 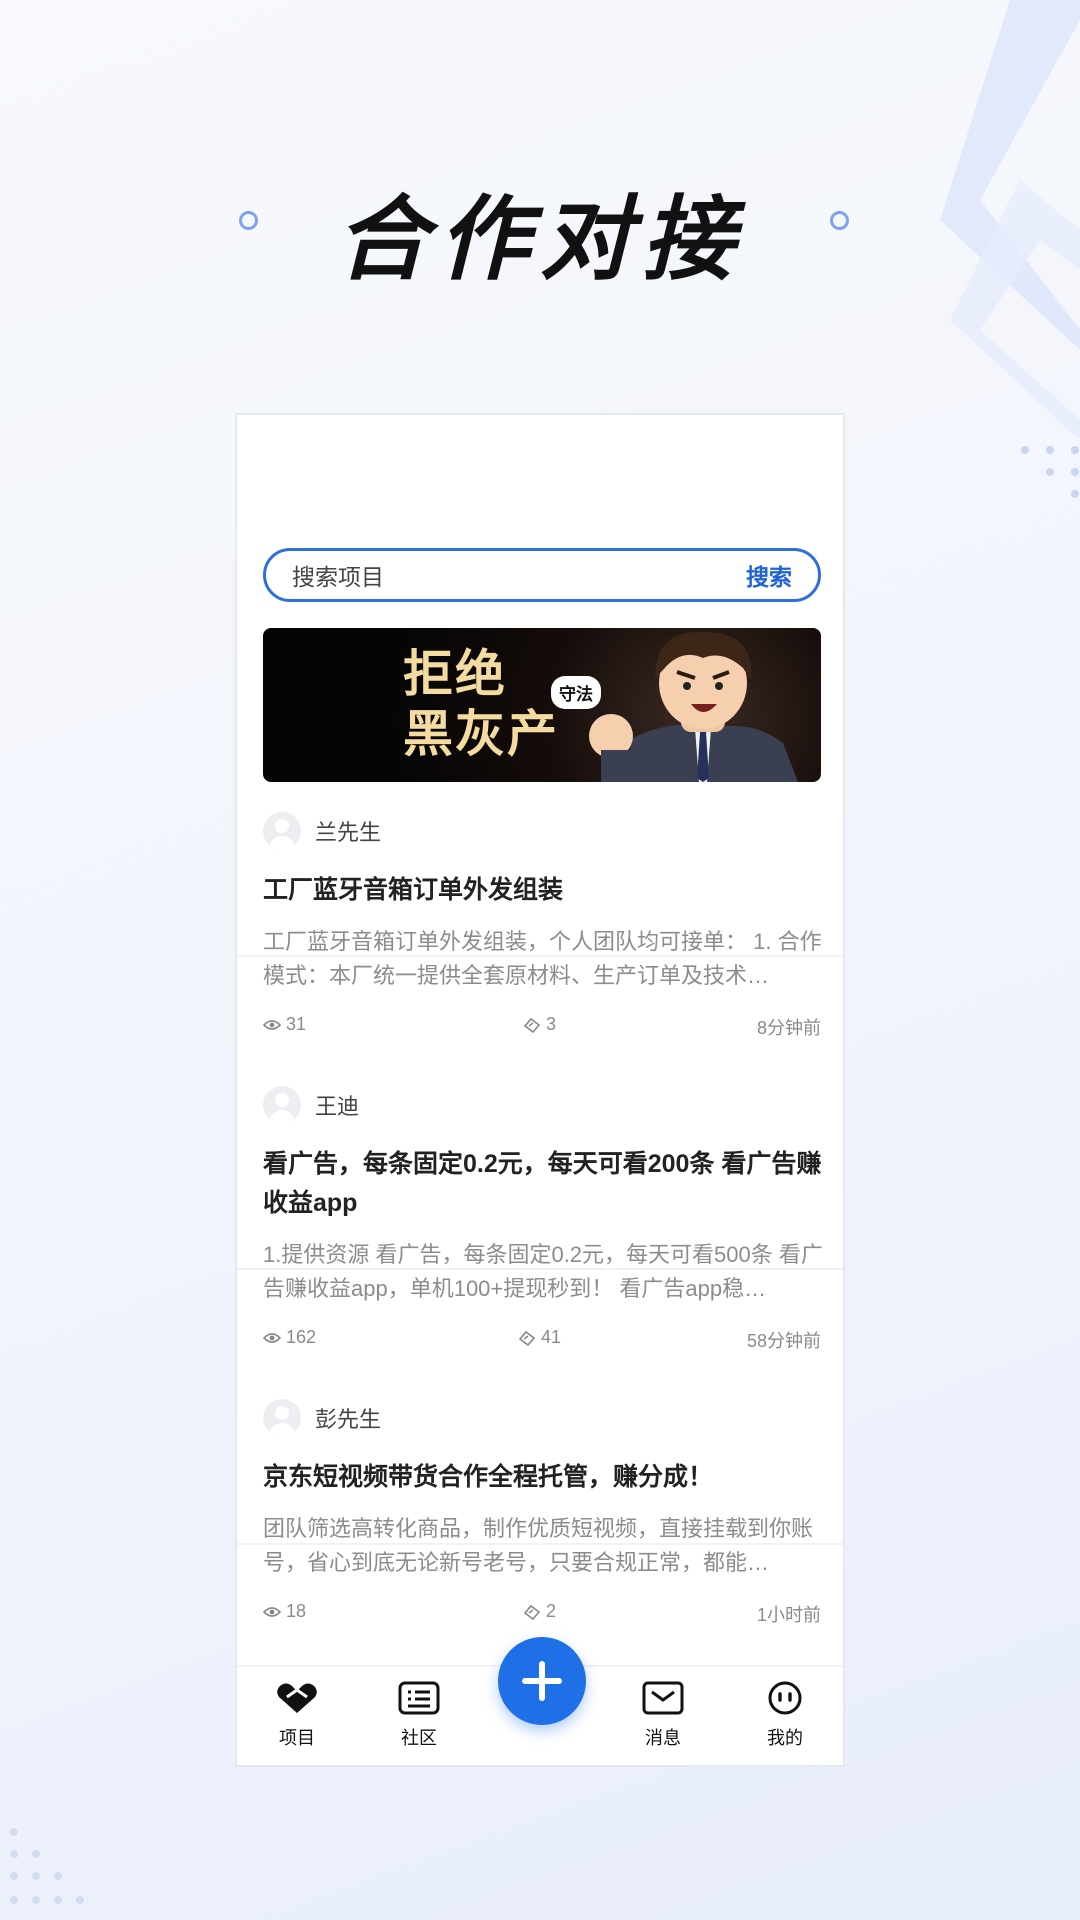 I want to click on banner-character-image, so click(x=693, y=706).